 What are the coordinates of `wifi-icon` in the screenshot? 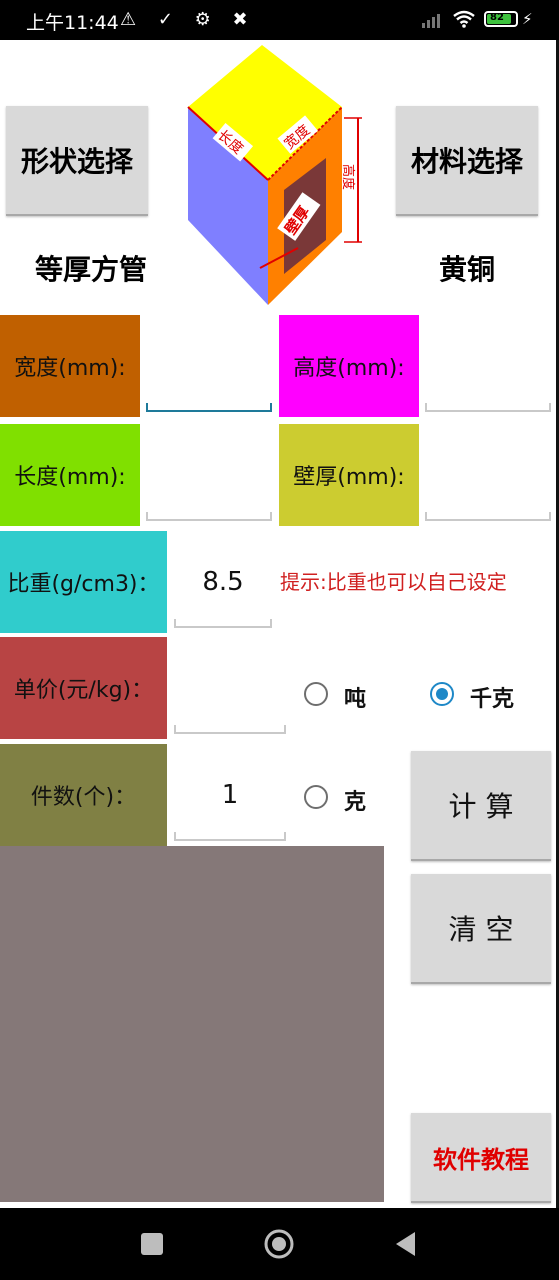 It's located at (464, 19).